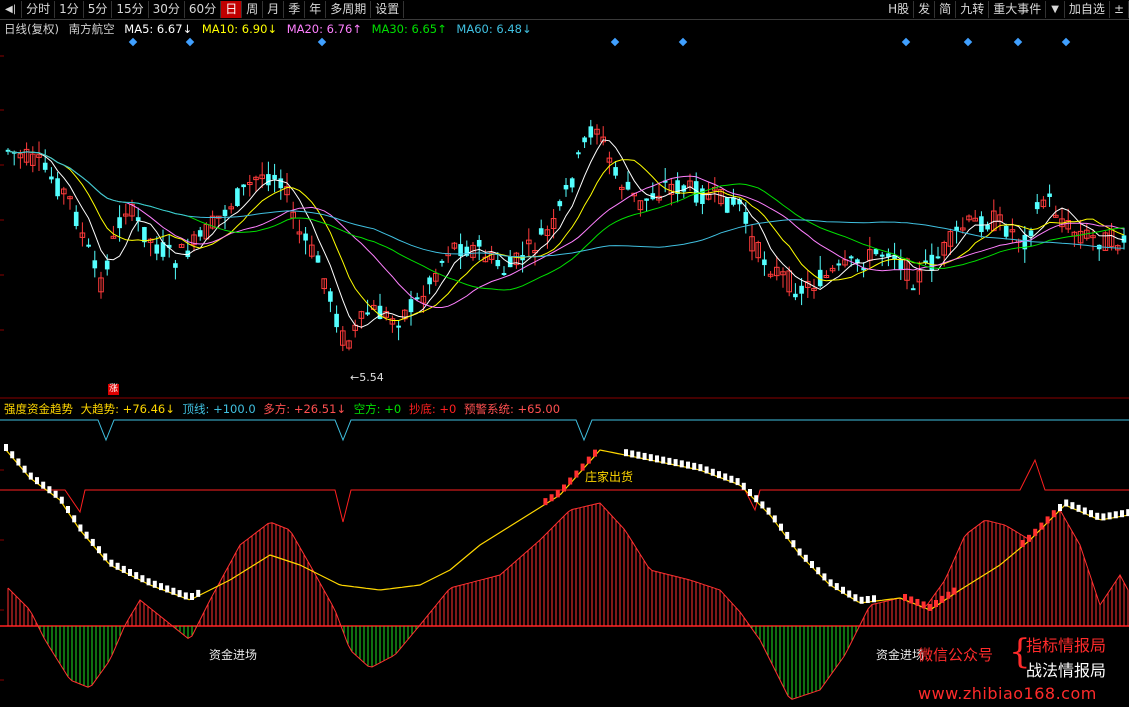 The image size is (1129, 707). Describe the element at coordinates (91, 29) in the screenshot. I see `stock-name: 南方航空` at that location.